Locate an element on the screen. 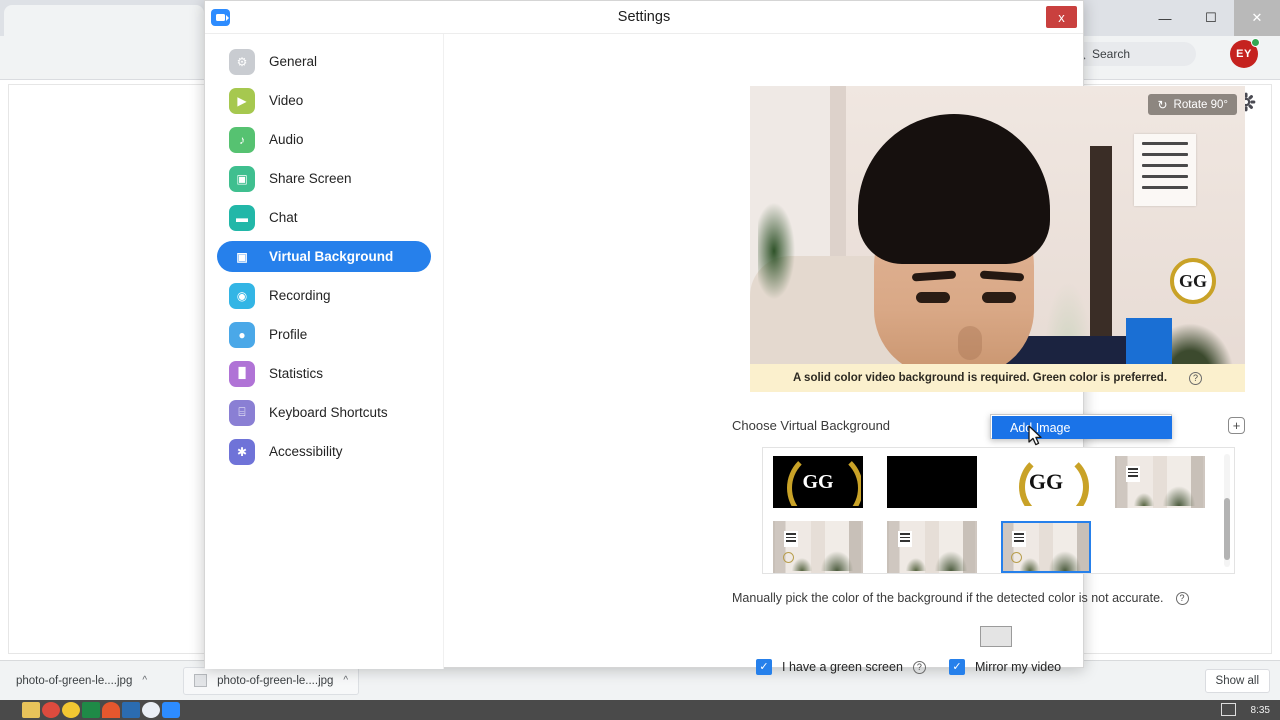 The width and height of the screenshot is (1280, 720). sidebar-item-video: ▶ Video is located at coordinates (324, 100).